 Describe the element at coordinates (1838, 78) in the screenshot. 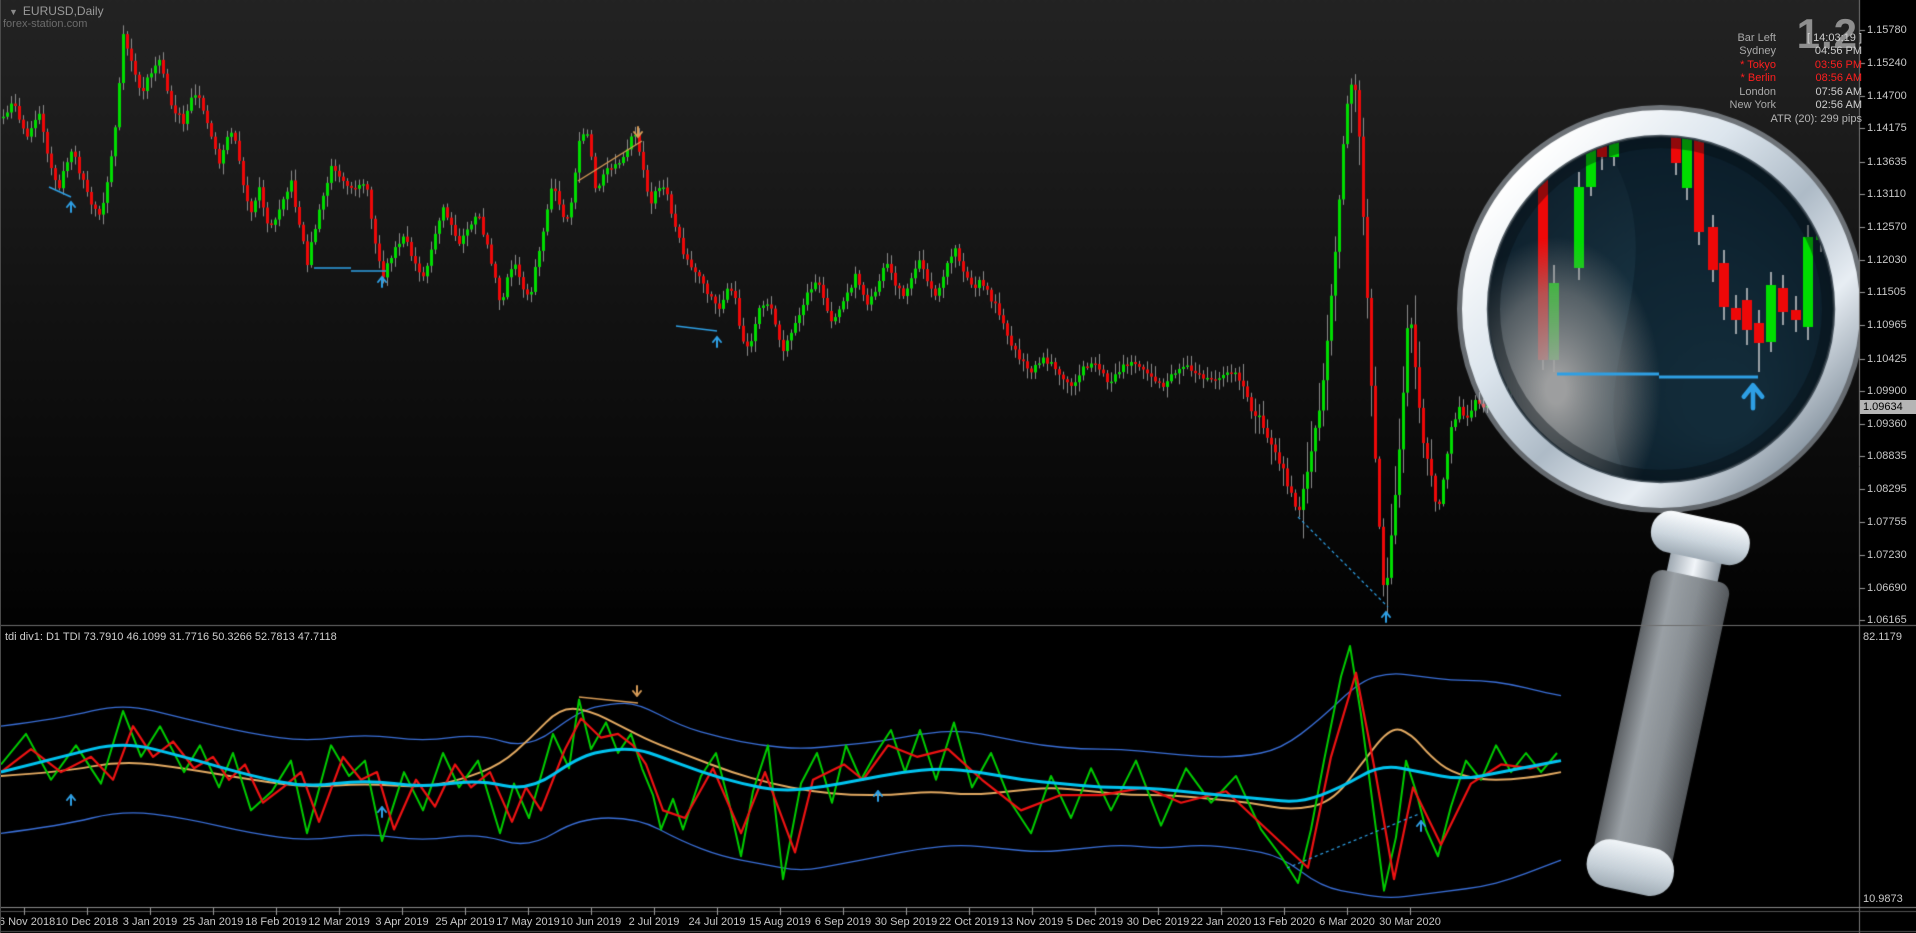

I see `session-time: 08:56 AM` at that location.